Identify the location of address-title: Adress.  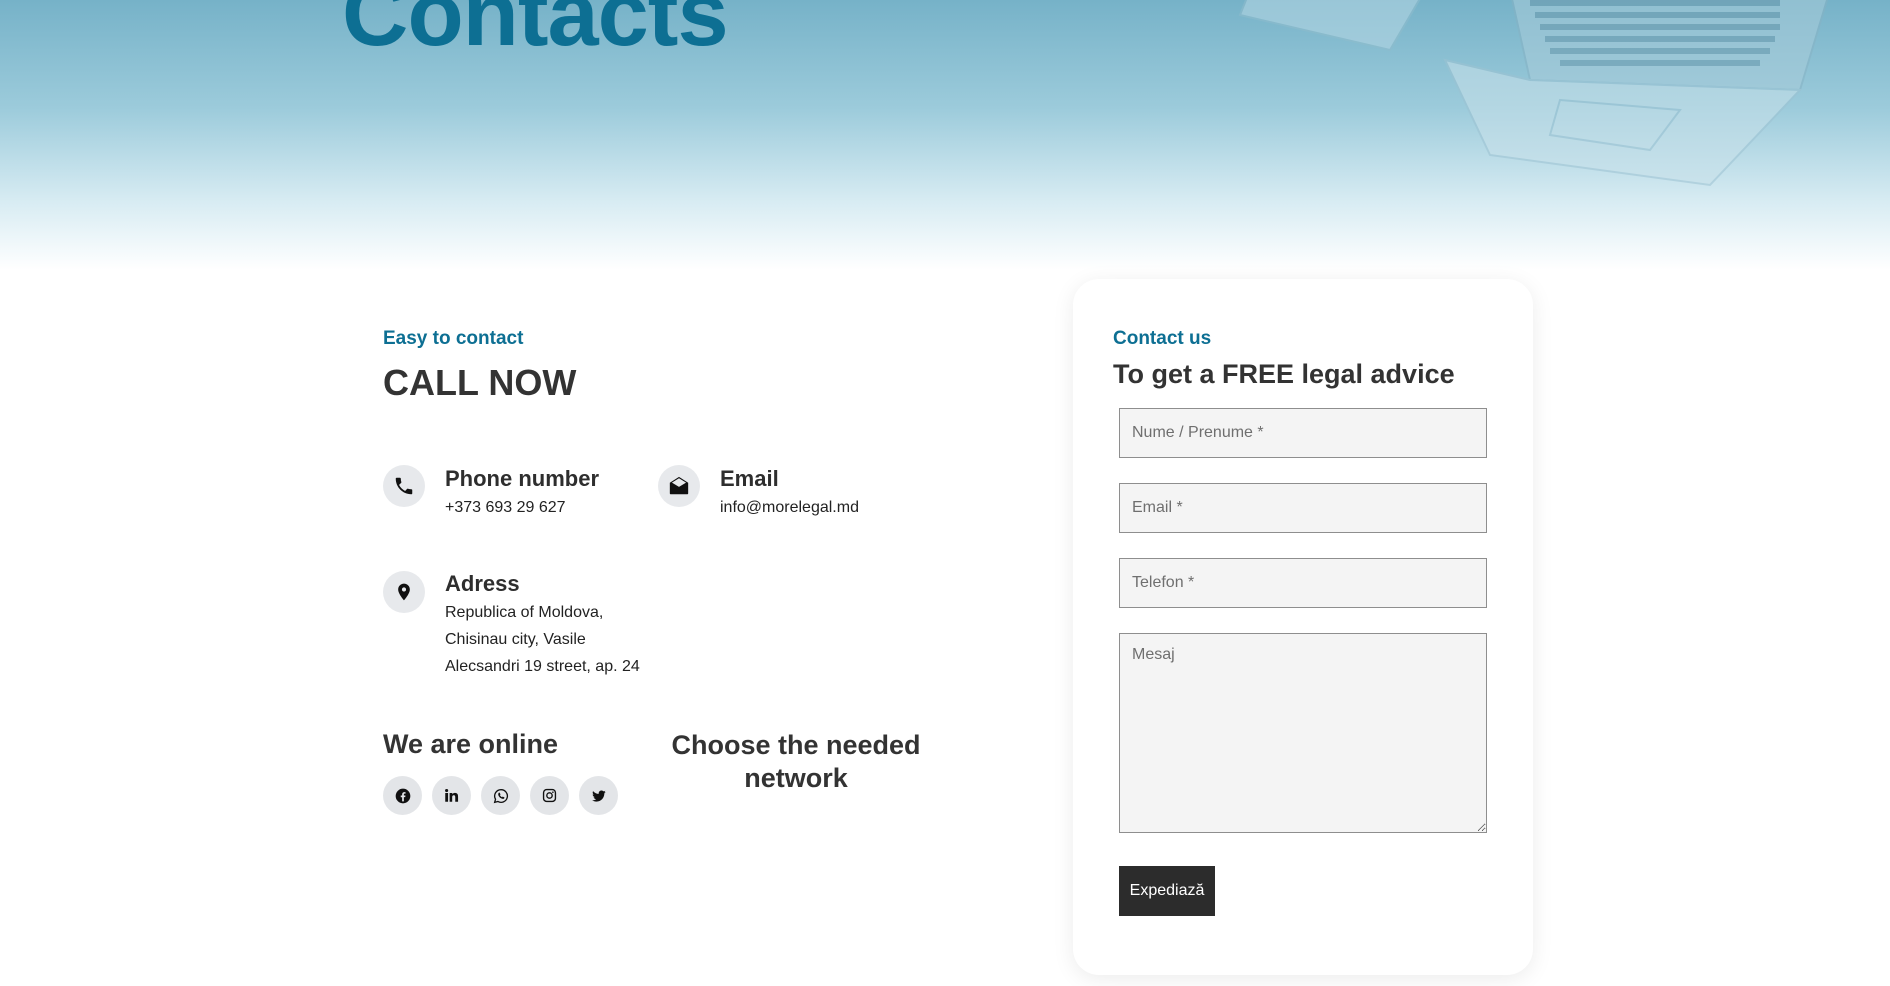
(482, 583).